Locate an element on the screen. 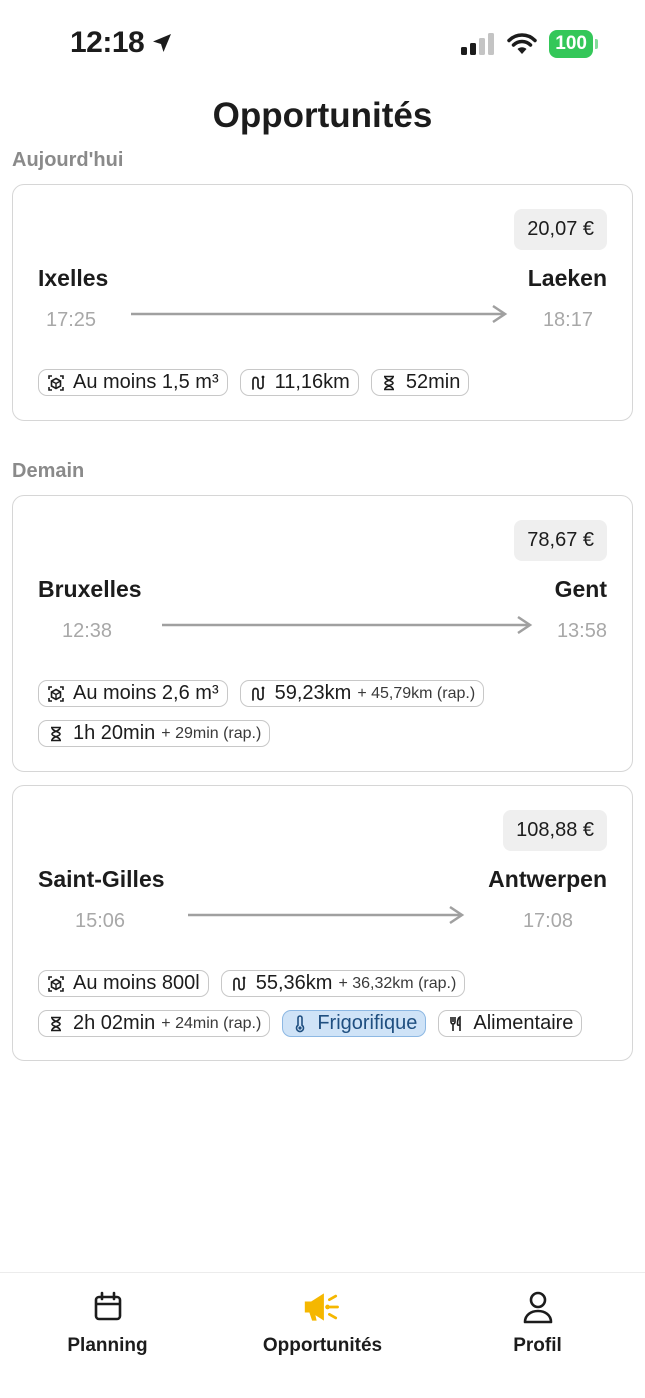  distance-tag: 11,16km is located at coordinates (299, 382).